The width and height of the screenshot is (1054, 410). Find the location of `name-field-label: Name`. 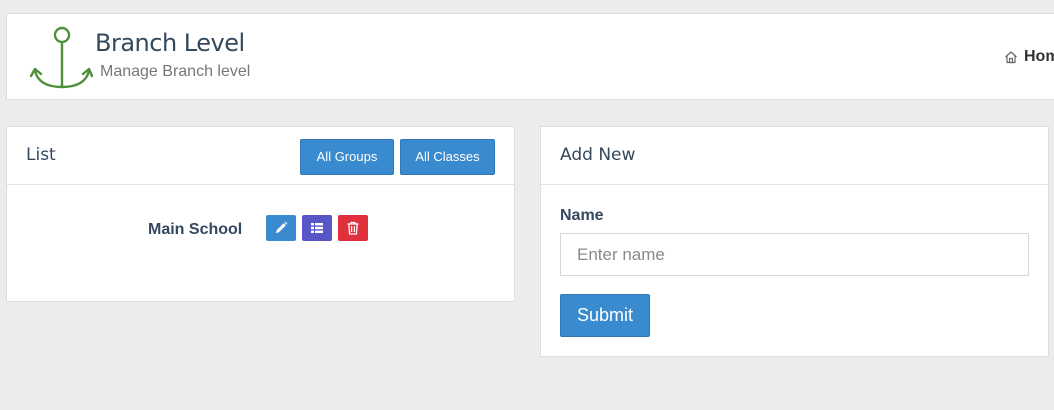

name-field-label: Name is located at coordinates (582, 215).